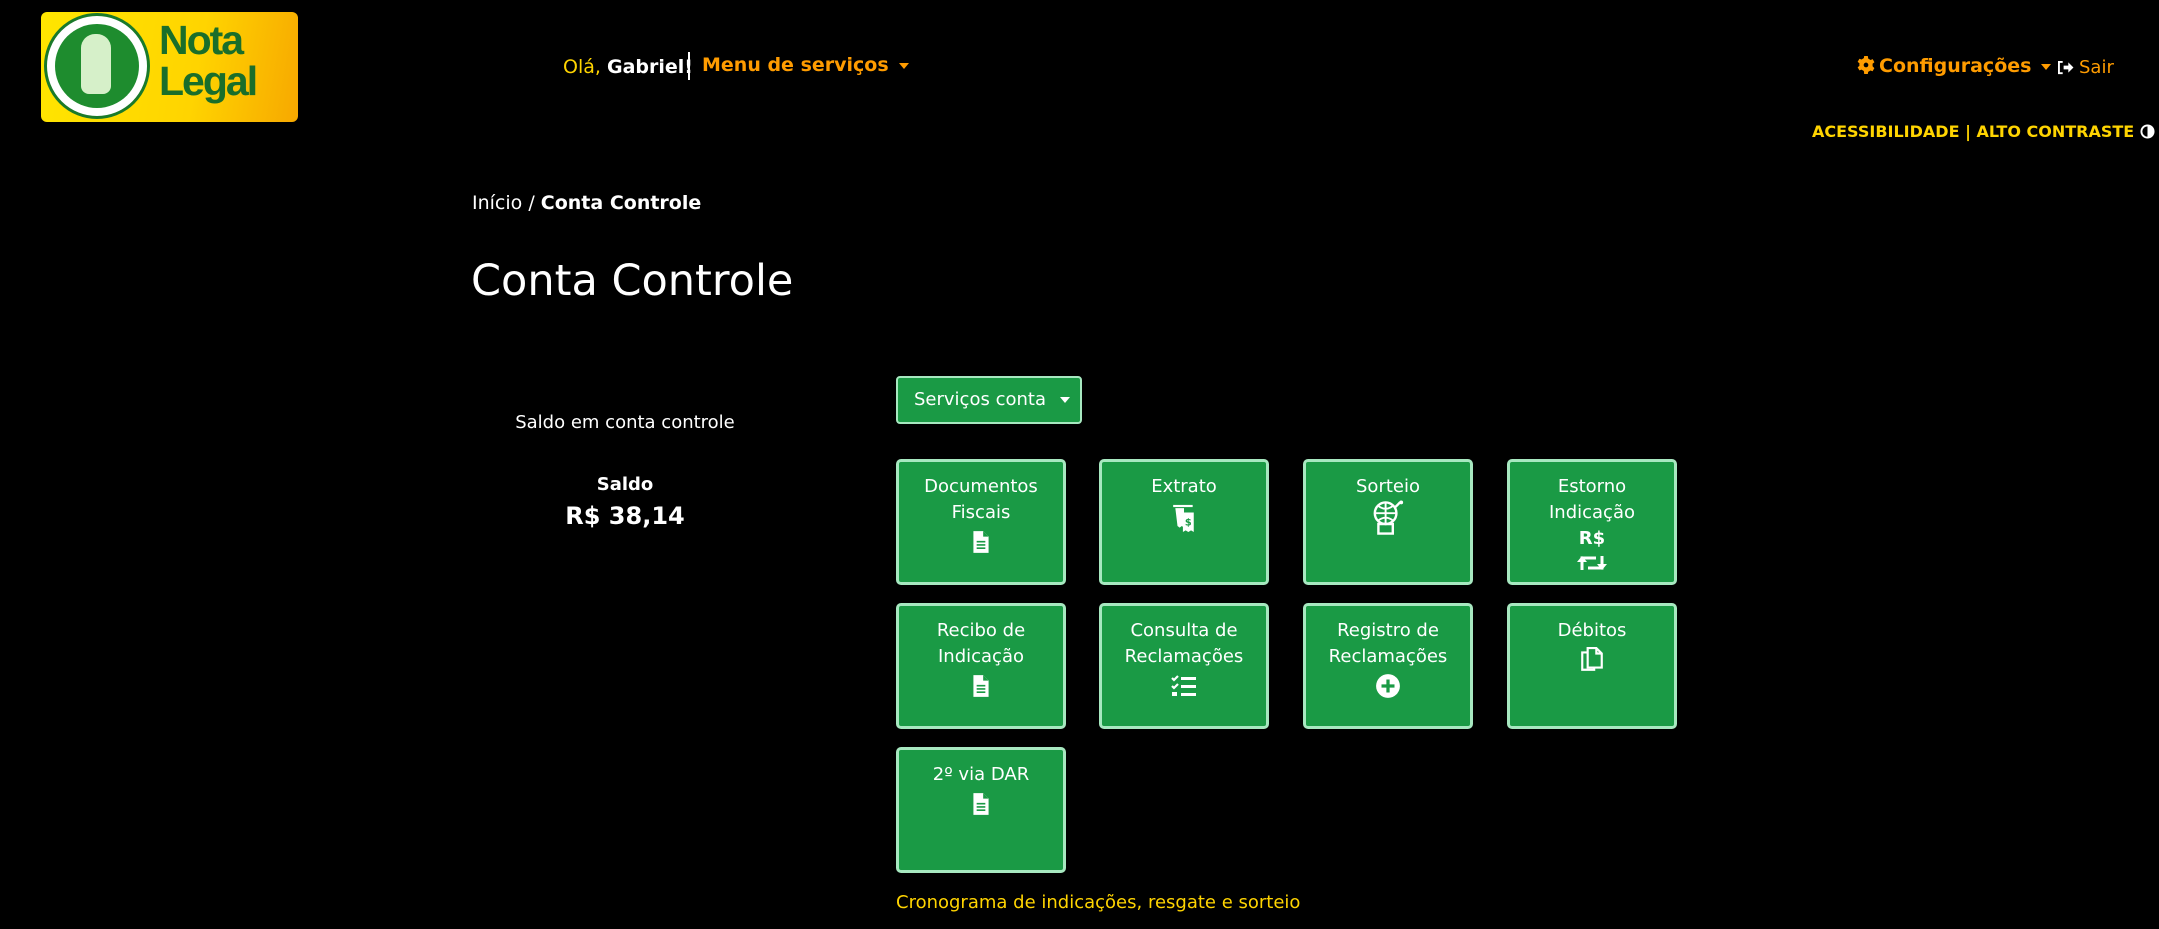  I want to click on tile-label: Documentos Fiscais, so click(981, 499).